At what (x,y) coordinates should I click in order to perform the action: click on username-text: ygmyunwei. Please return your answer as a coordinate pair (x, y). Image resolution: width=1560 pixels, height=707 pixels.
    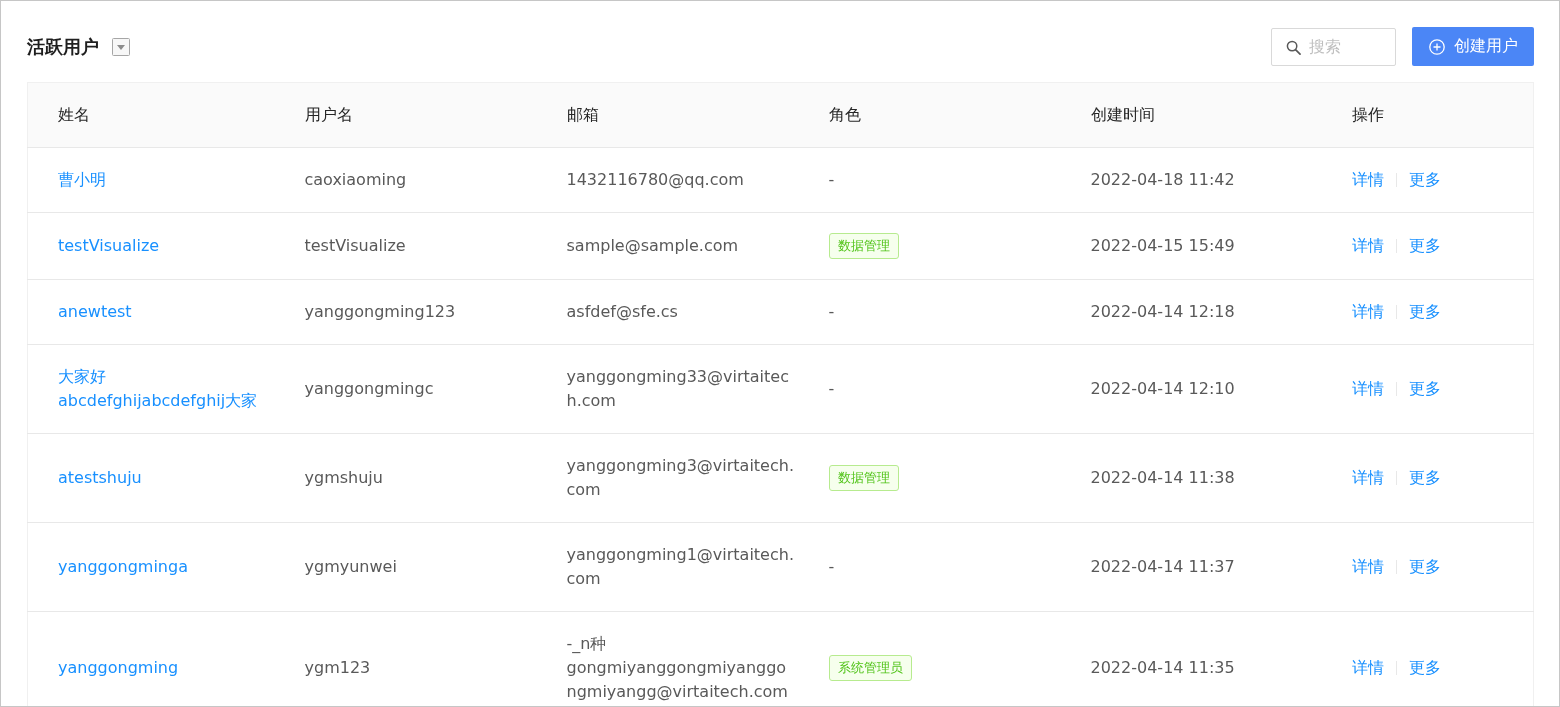
    Looking at the image, I should click on (350, 566).